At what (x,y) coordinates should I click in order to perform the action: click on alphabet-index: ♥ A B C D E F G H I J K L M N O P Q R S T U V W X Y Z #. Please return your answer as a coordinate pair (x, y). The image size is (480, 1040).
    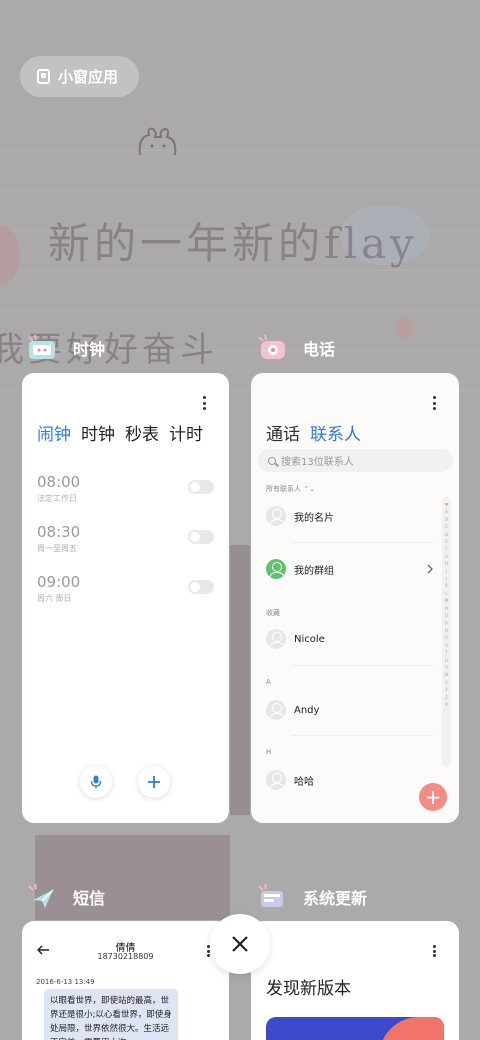
    Looking at the image, I should click on (446, 632).